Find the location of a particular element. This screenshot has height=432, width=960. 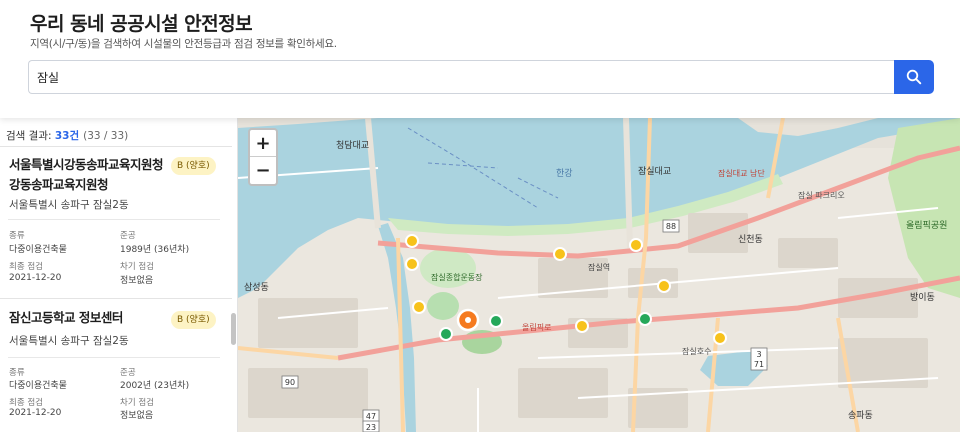

label-jamsil-station: 잠실역 is located at coordinates (599, 267).